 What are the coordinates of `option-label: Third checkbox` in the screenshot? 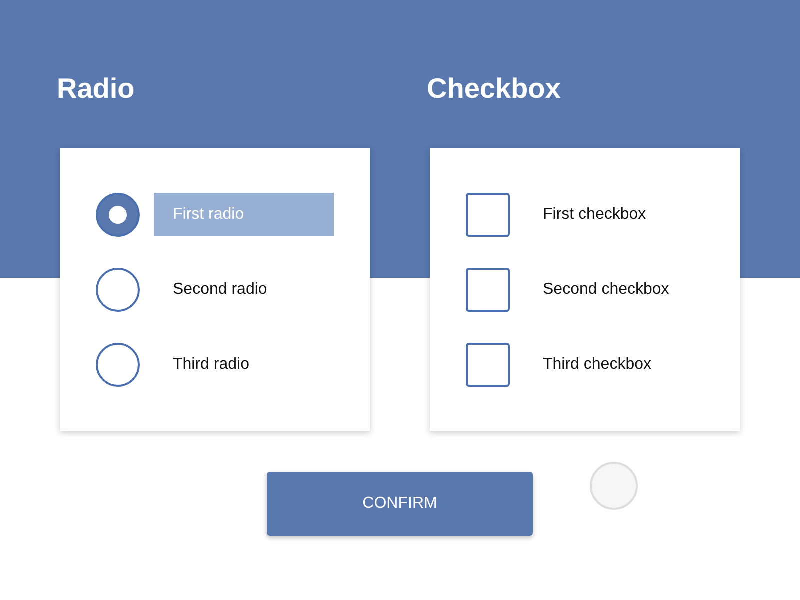 It's located at (614, 364).